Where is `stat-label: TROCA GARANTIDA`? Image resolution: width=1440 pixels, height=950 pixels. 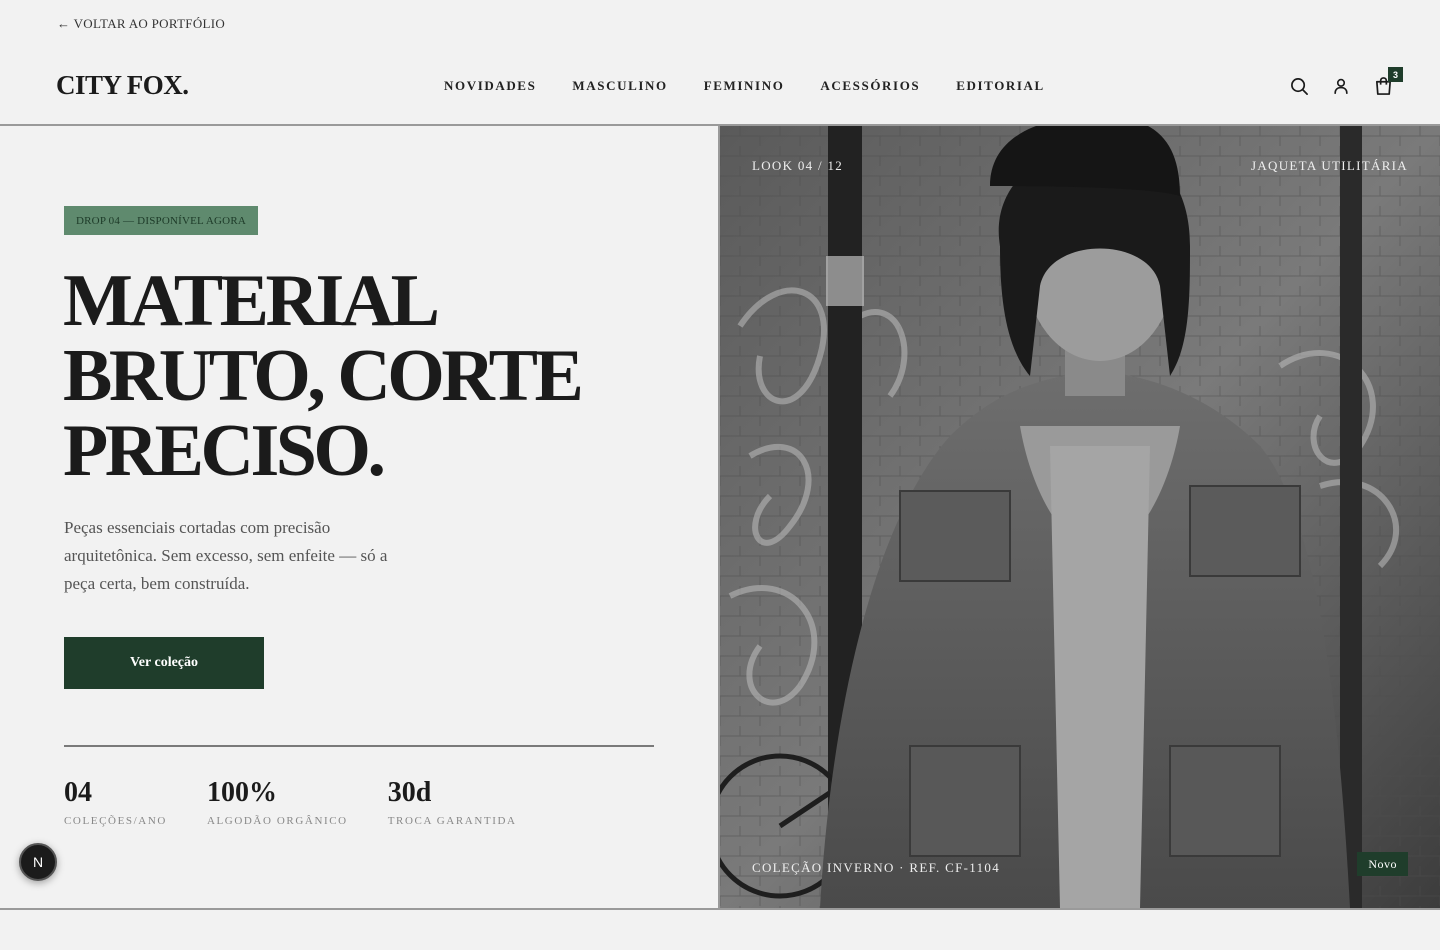 stat-label: TROCA GARANTIDA is located at coordinates (452, 821).